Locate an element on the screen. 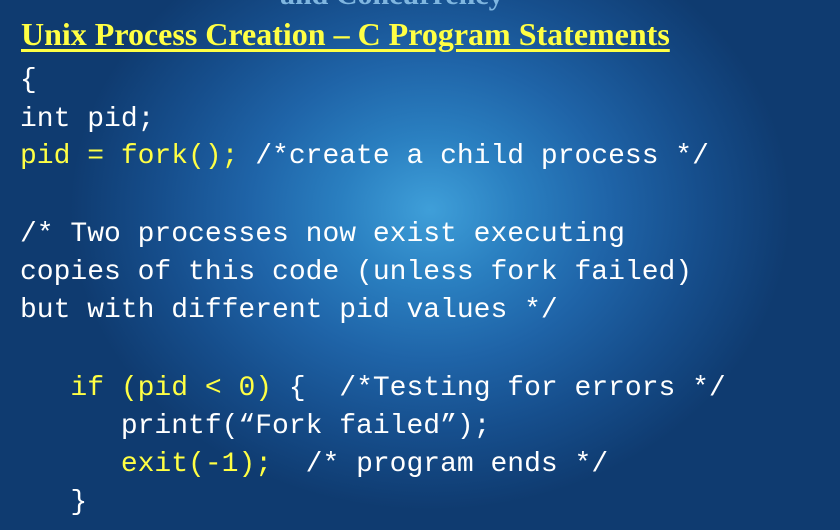 The height and width of the screenshot is (530, 840). code-line-9: if (pid < 0) { /*Testing for errors */ is located at coordinates (373, 389).